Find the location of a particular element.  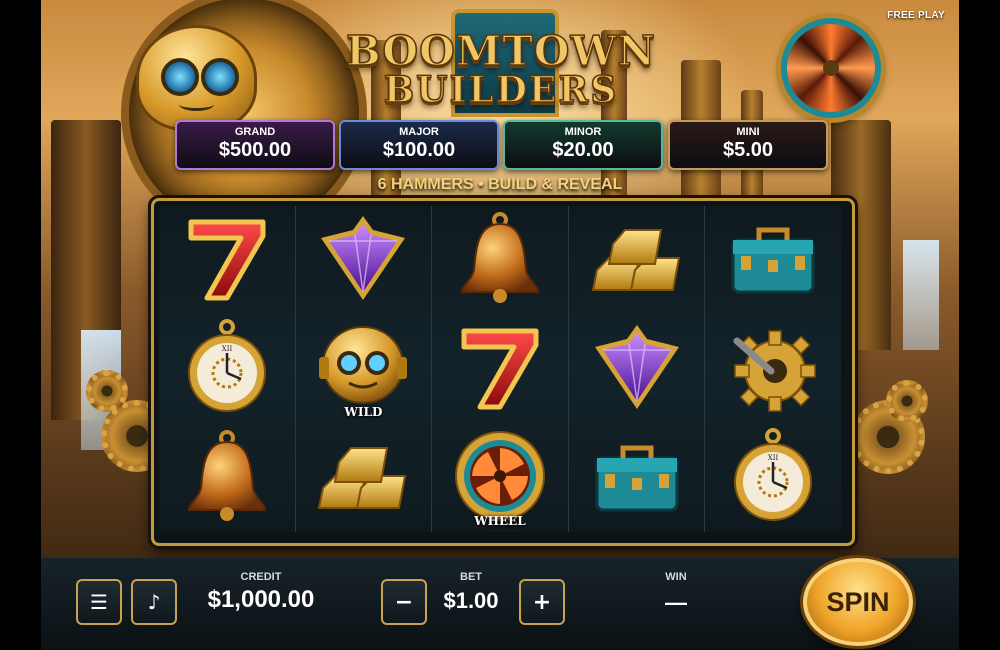

jackpot-name: MINOR is located at coordinates (583, 132).